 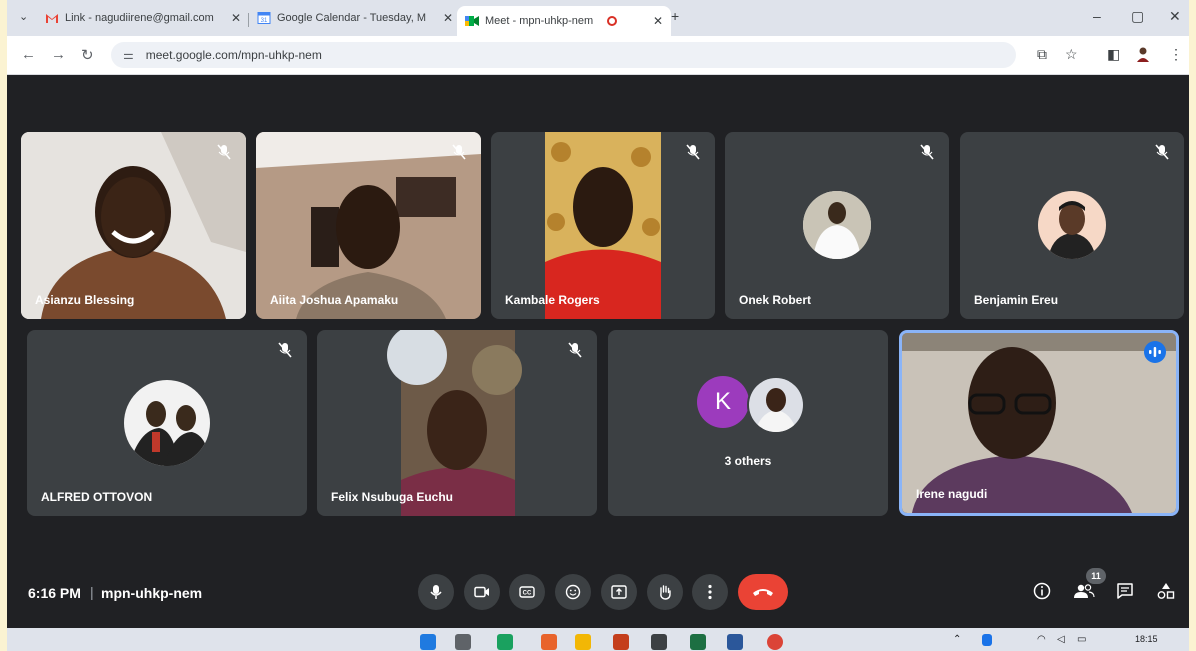 I want to click on participant-tile: Benjamin Ereu, so click(x=1072, y=225).